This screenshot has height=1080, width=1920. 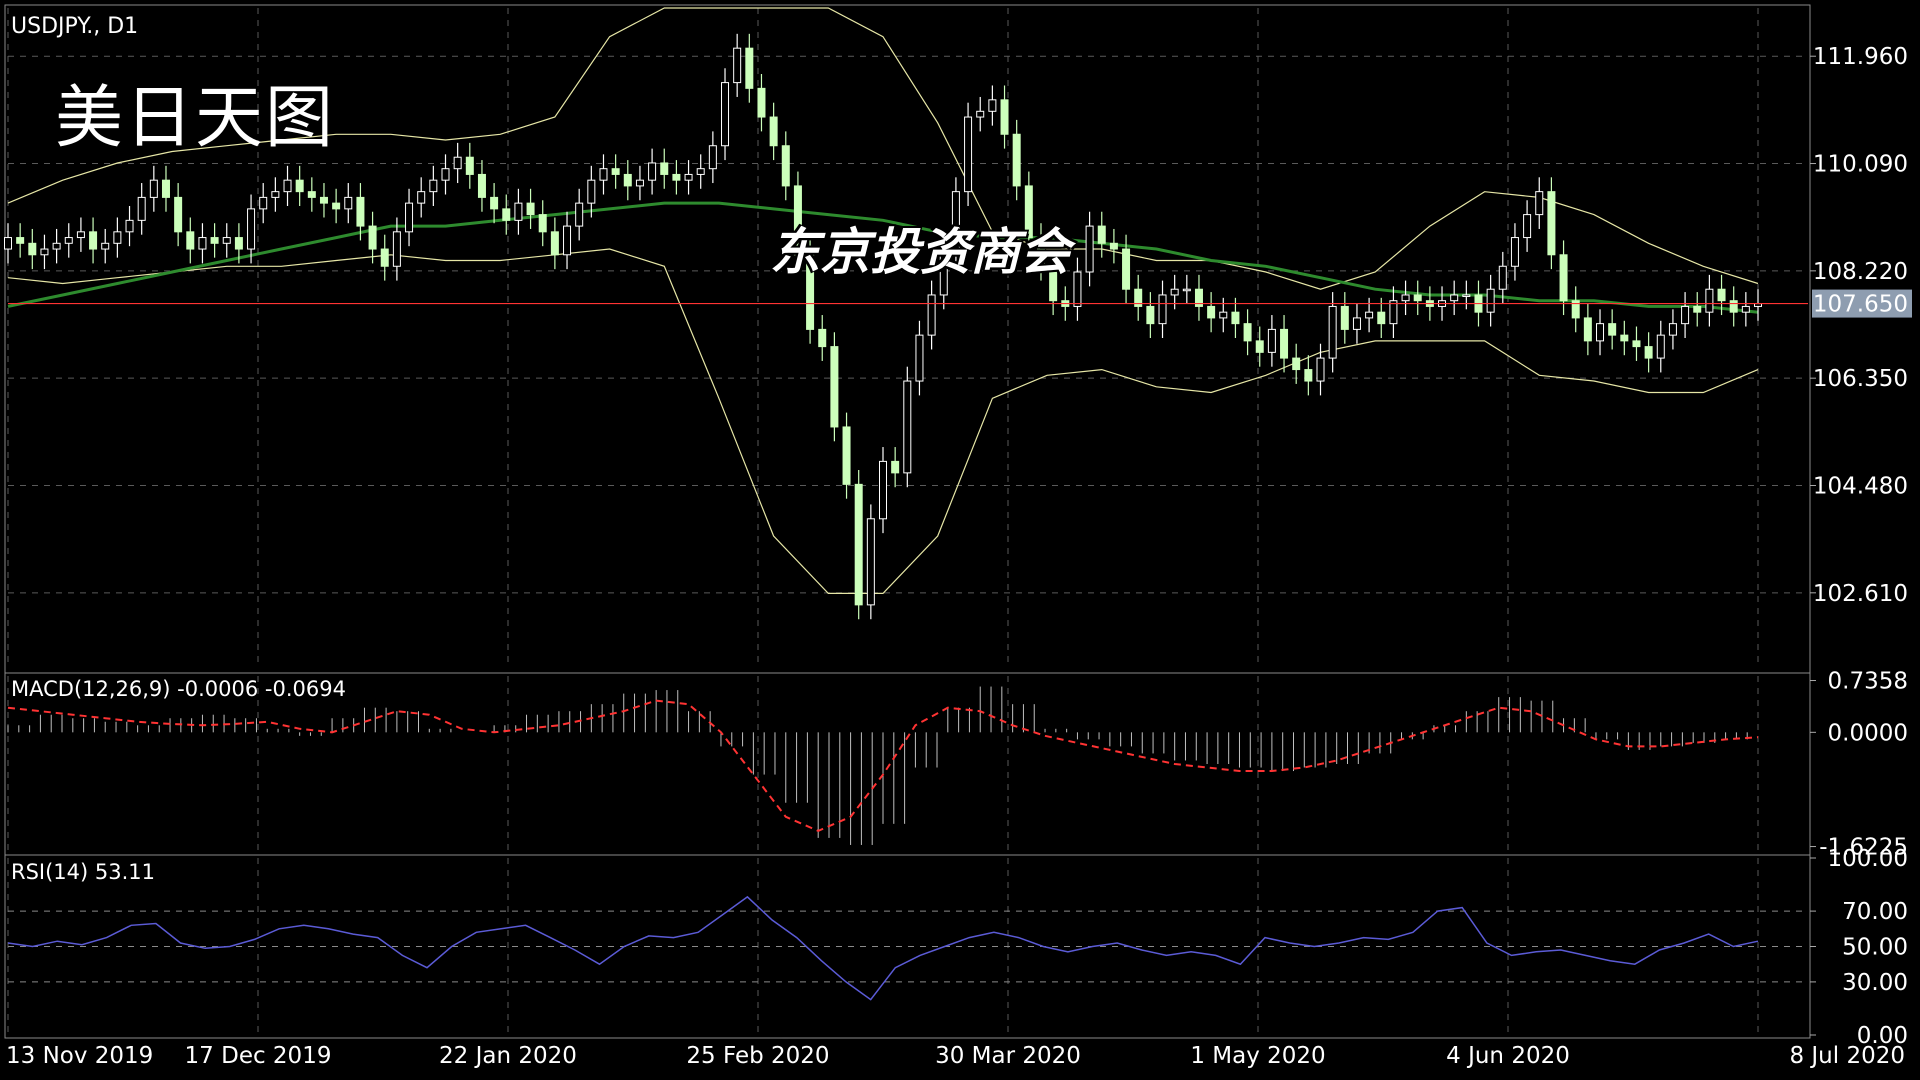 I want to click on macd-label: MACD(12,26,9) -0.0006 -0.0694, so click(x=178, y=689).